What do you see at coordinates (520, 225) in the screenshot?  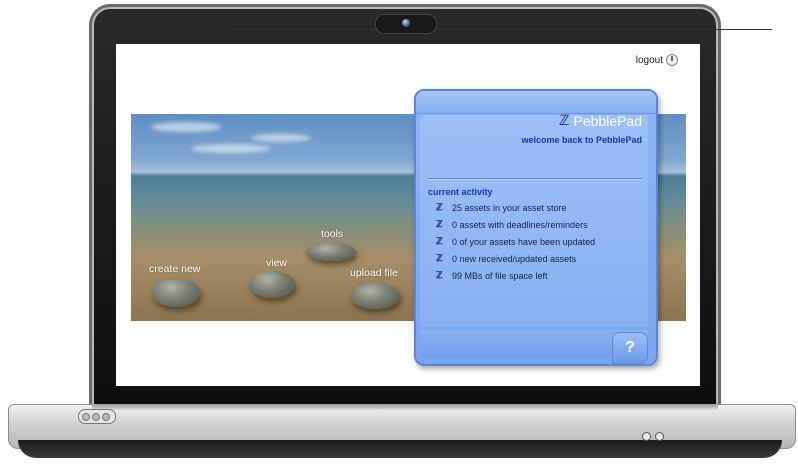 I see `activity-text: 0 assets with deadlines/reminders` at bounding box center [520, 225].